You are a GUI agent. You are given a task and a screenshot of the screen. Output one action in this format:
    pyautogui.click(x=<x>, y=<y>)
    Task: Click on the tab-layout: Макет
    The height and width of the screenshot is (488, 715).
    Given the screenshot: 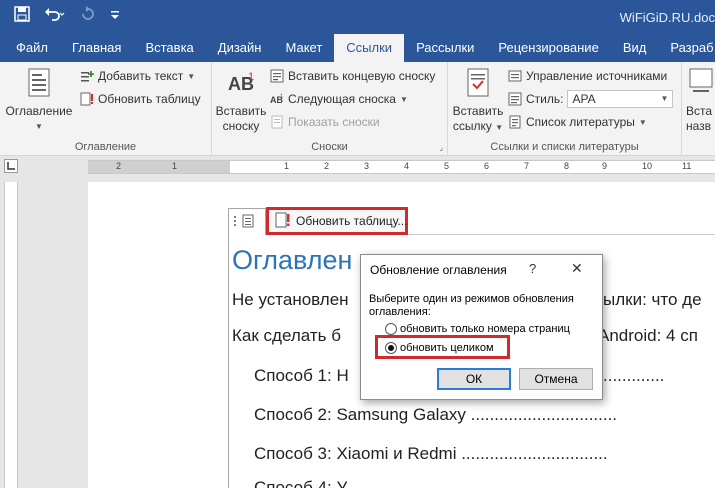 What is the action you would take?
    pyautogui.click(x=303, y=48)
    